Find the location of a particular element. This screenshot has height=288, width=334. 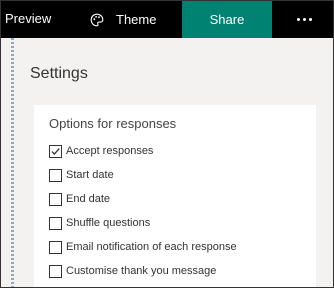

customise-thank-you-option: Customise thank you message is located at coordinates (132, 271).